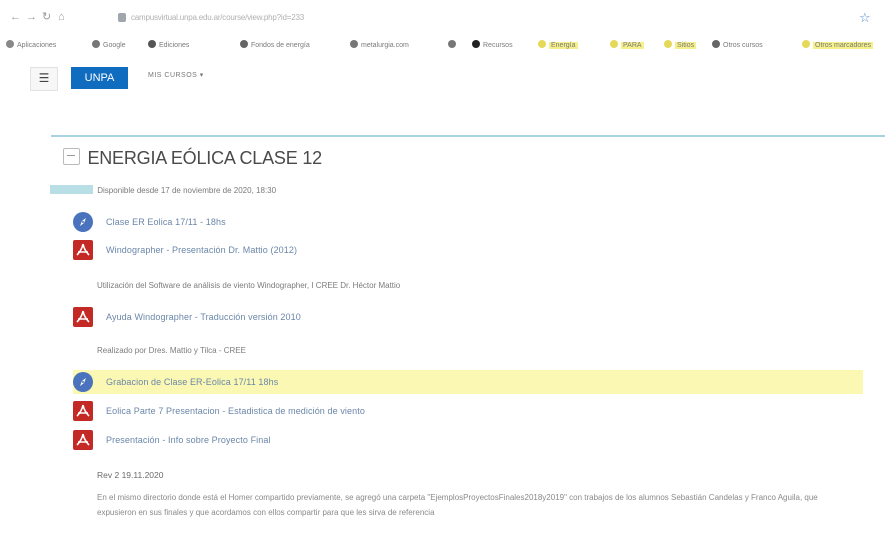  I want to click on back-arrow-icon: ←, so click(15, 17).